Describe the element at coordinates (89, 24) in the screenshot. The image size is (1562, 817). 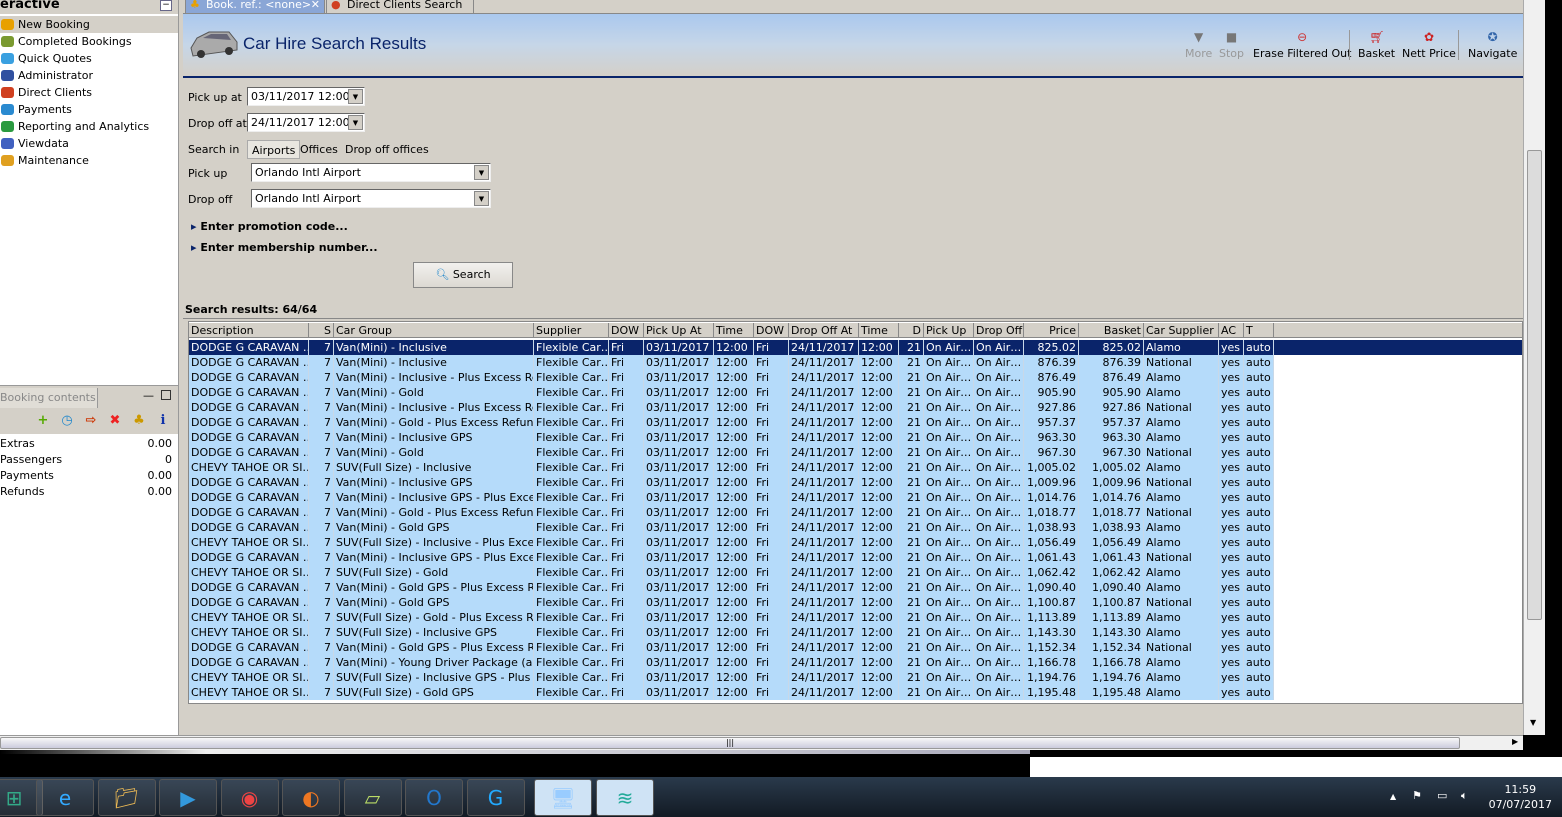
I see `sidebar-item-new-booking: New Booking` at that location.